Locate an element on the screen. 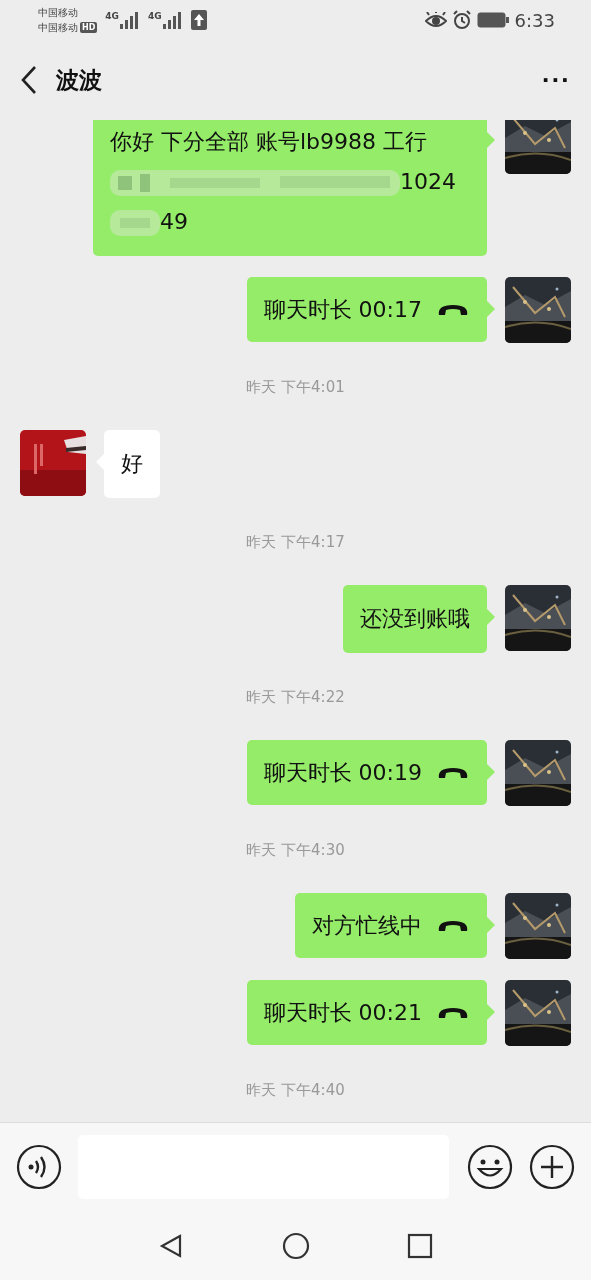 The image size is (591, 1280). call-text: 聊天时长 00:21 is located at coordinates (342, 1012).